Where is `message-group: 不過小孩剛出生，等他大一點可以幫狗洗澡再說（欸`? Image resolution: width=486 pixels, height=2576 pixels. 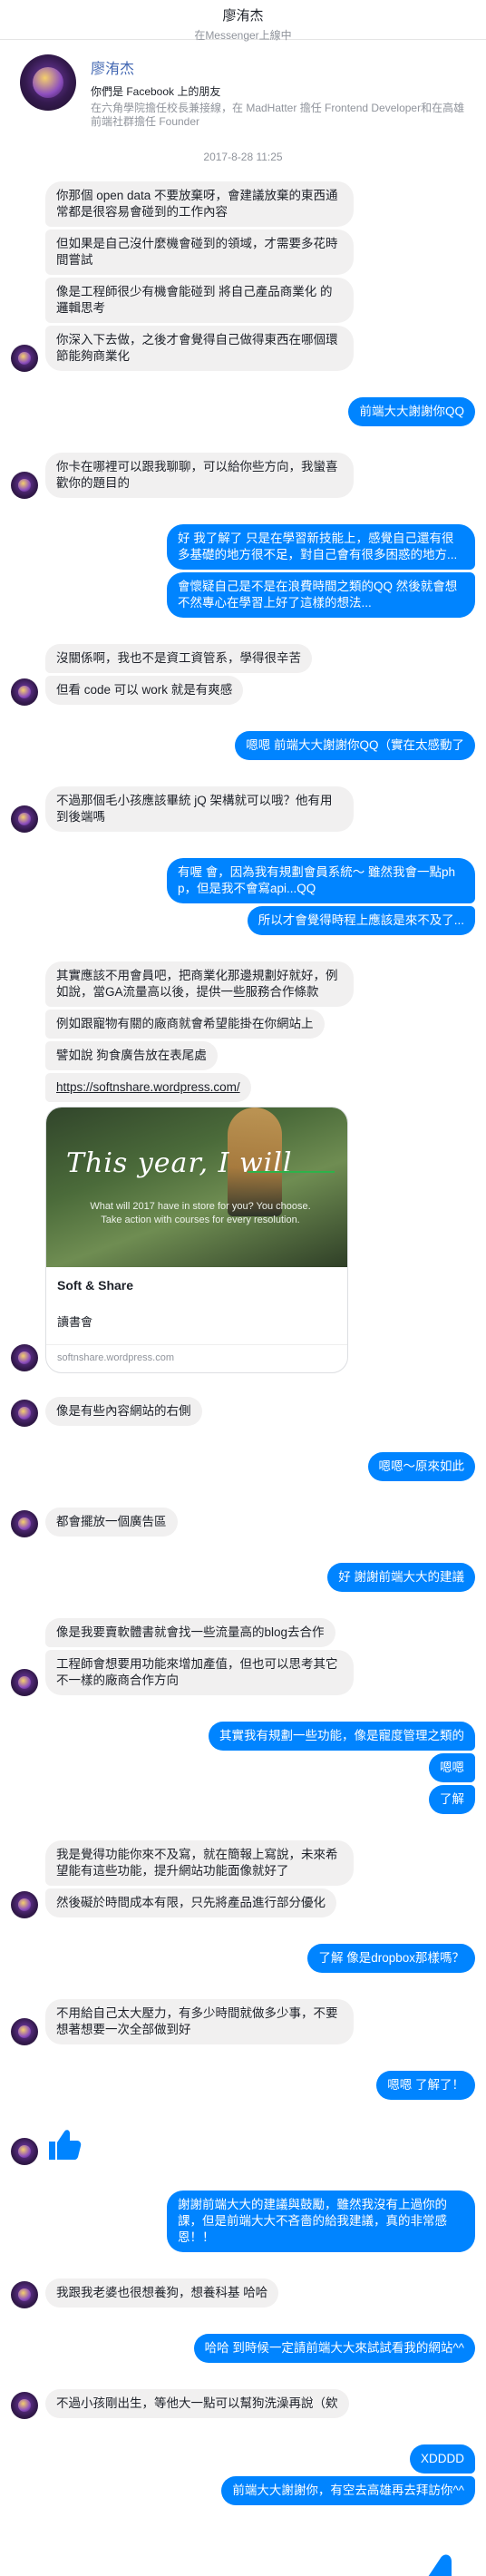
message-group: 不過小孩剛出生，等他大一點可以幫狗洗澡再說（欸 is located at coordinates (243, 2405).